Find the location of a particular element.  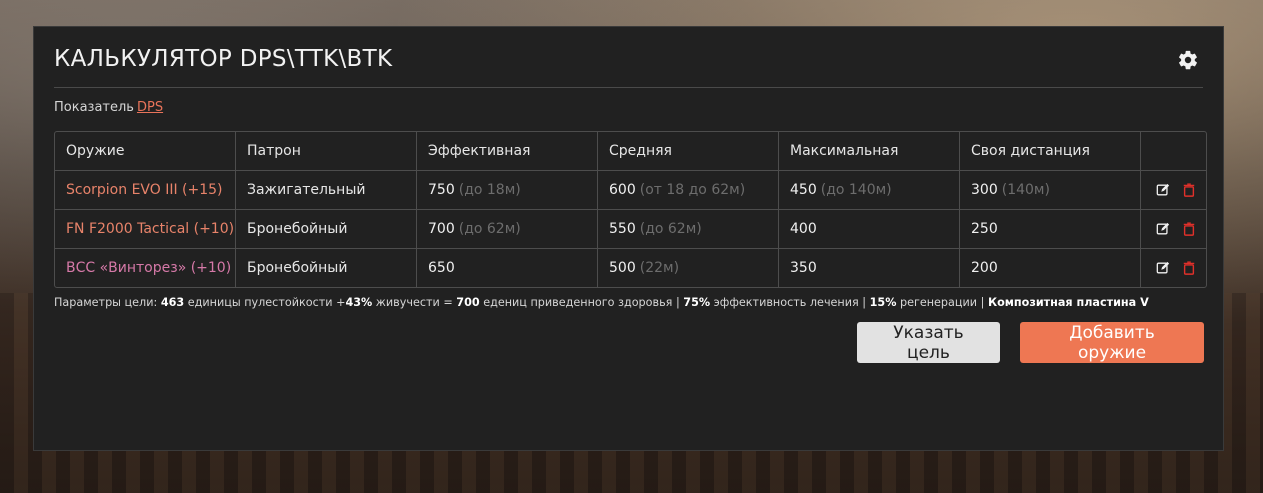

params-prefix: Параметры цели: is located at coordinates (106, 302).